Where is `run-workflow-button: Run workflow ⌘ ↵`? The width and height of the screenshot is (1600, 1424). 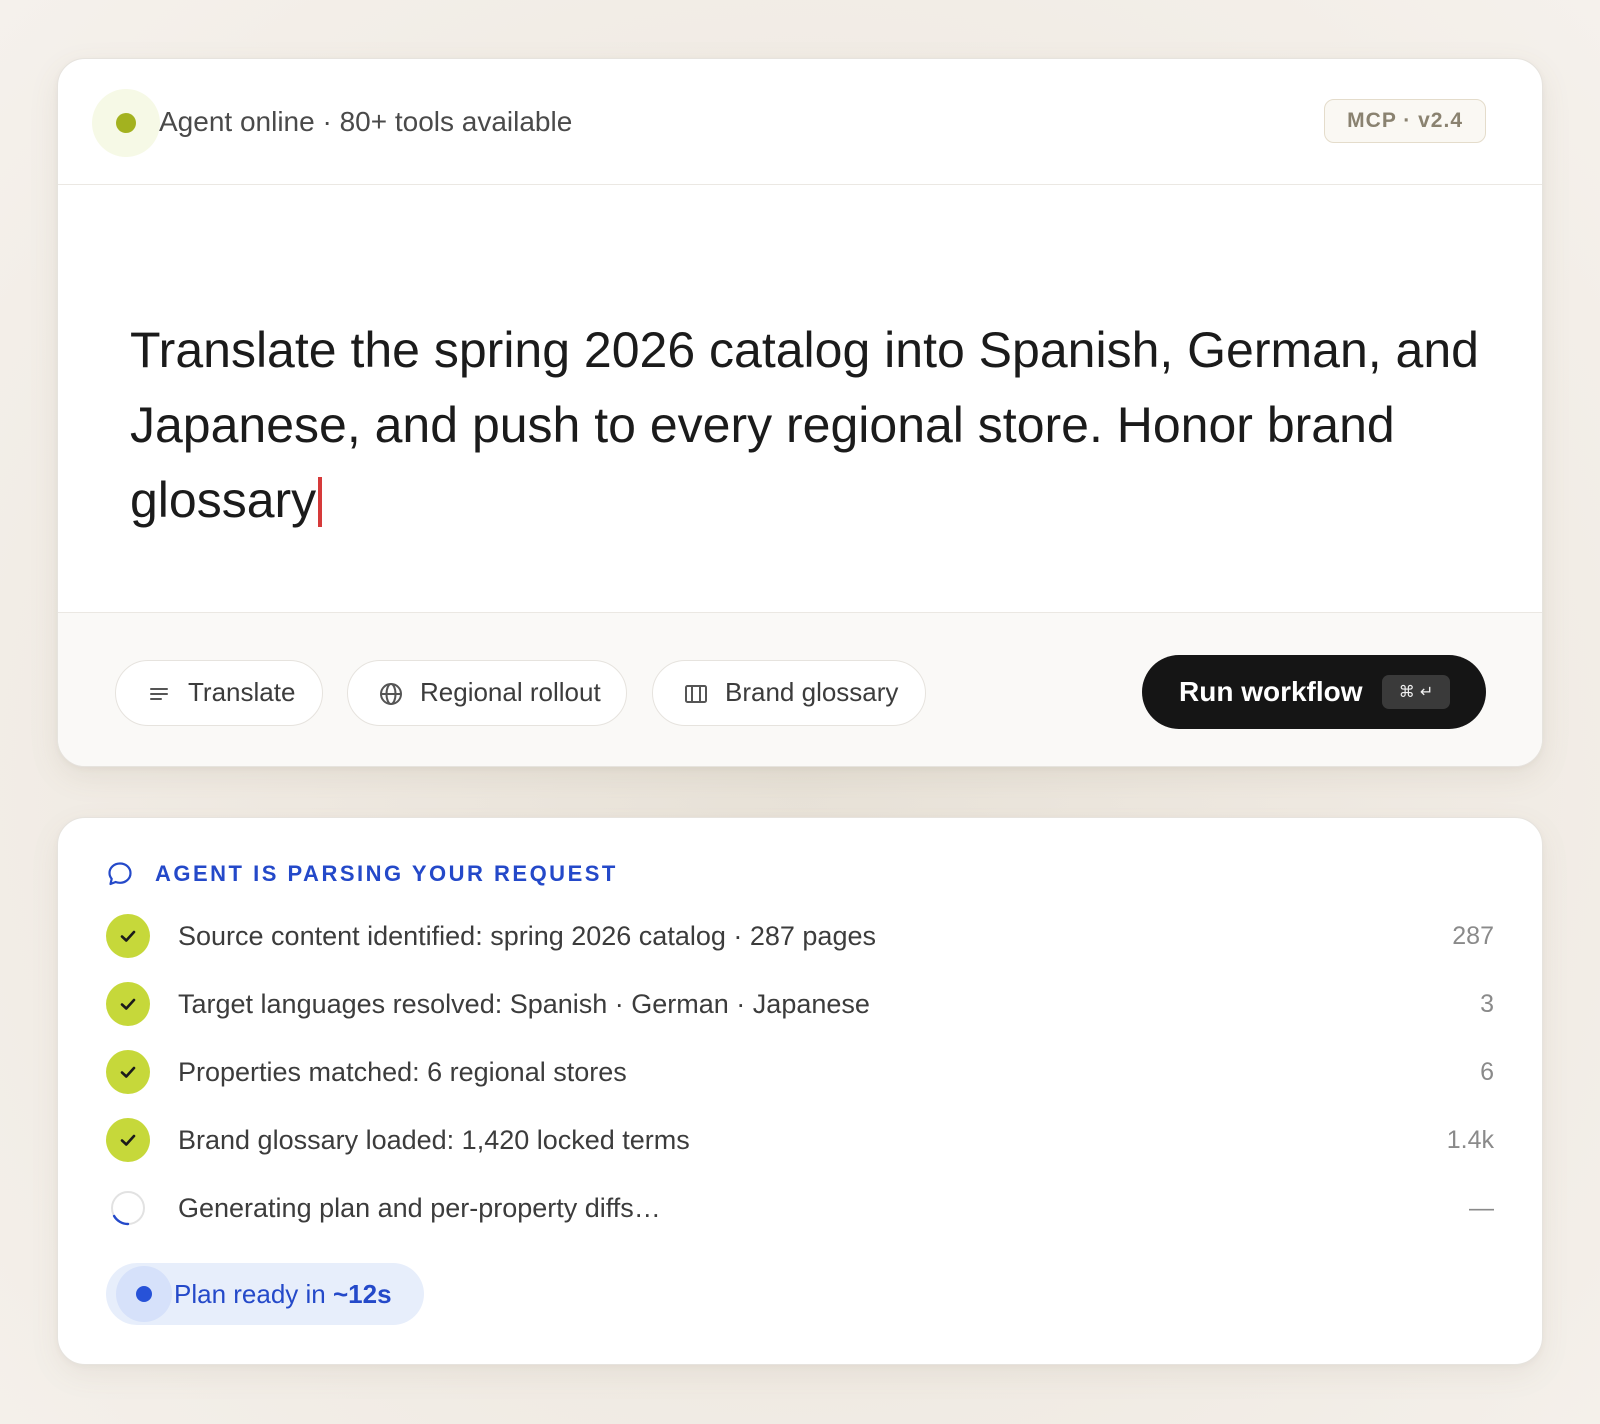 run-workflow-button: Run workflow ⌘ ↵ is located at coordinates (1314, 692).